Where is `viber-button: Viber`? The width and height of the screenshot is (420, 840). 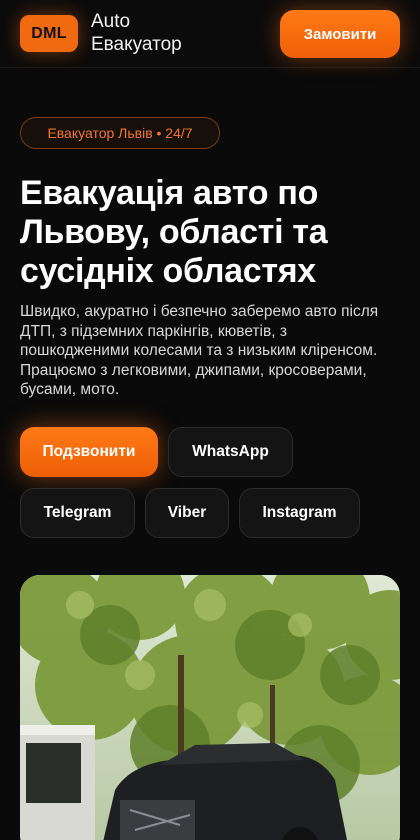
viber-button: Viber is located at coordinates (187, 513).